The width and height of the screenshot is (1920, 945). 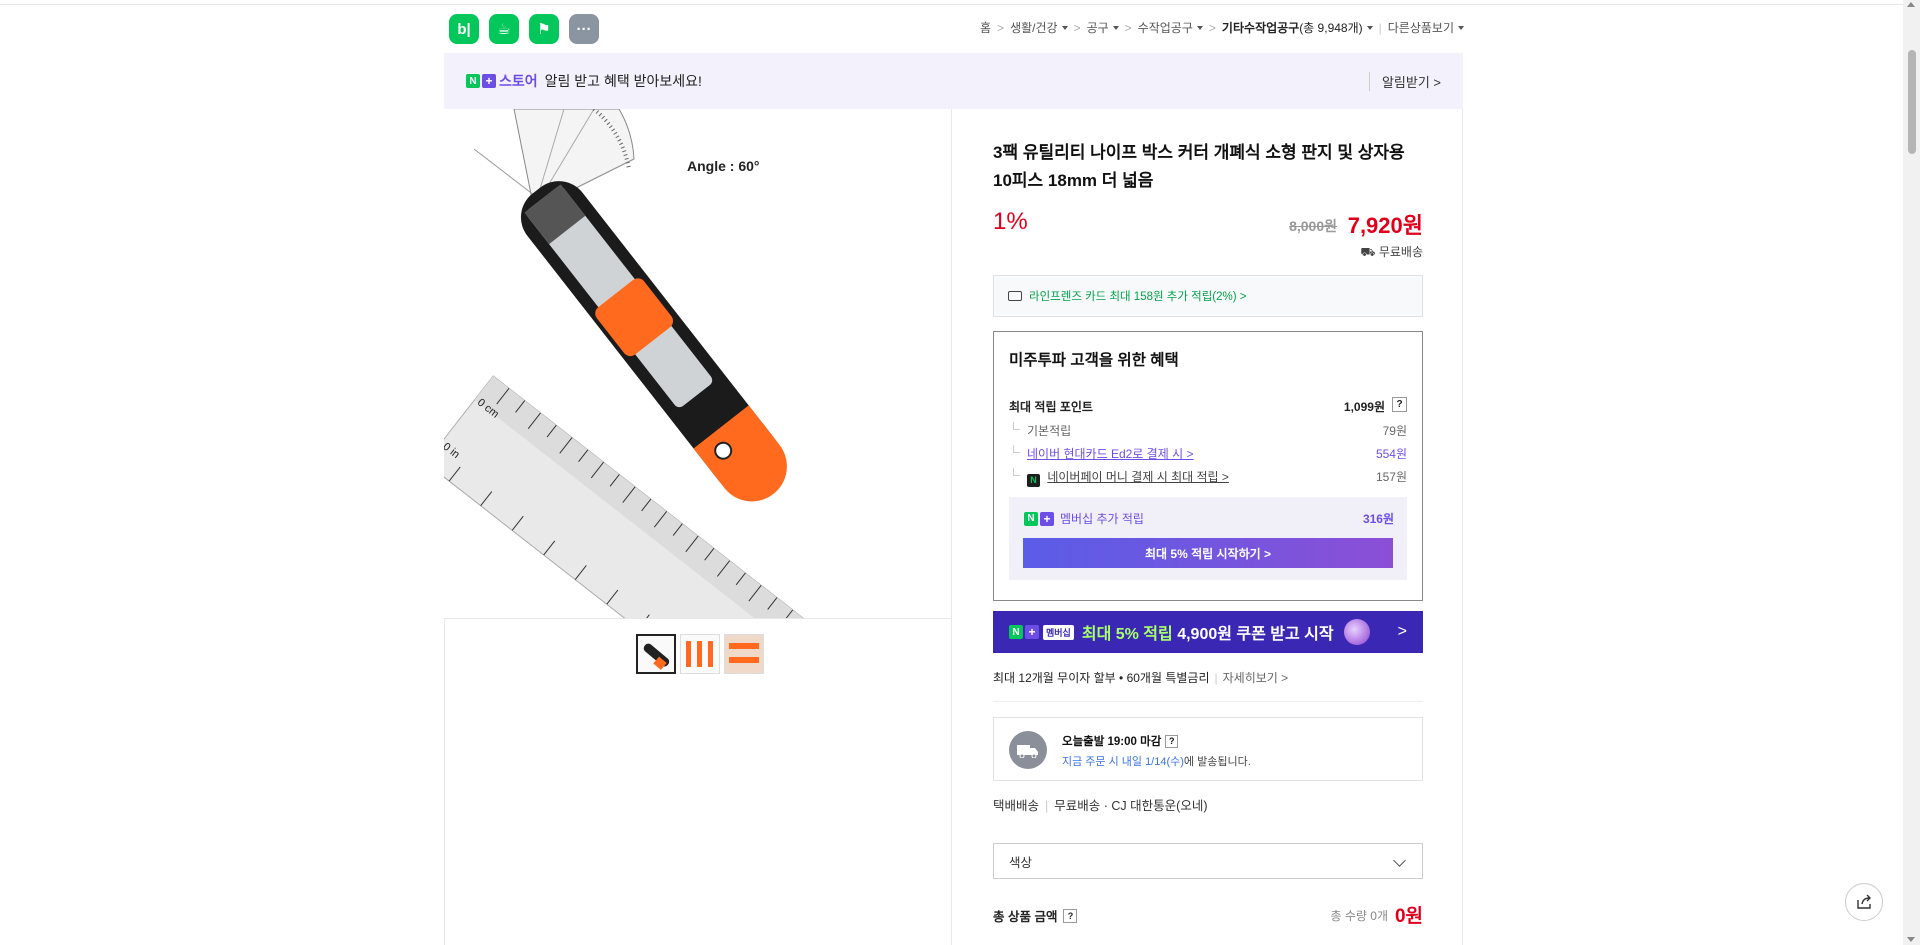 What do you see at coordinates (1394, 431) in the screenshot?
I see `basic-points-value: 79원` at bounding box center [1394, 431].